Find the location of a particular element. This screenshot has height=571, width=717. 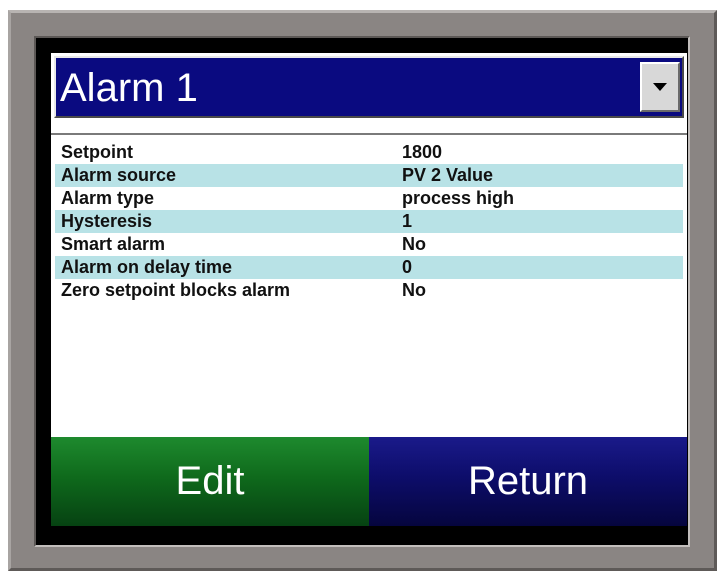

alarm-selector-header: Alarm 1 is located at coordinates (369, 94).